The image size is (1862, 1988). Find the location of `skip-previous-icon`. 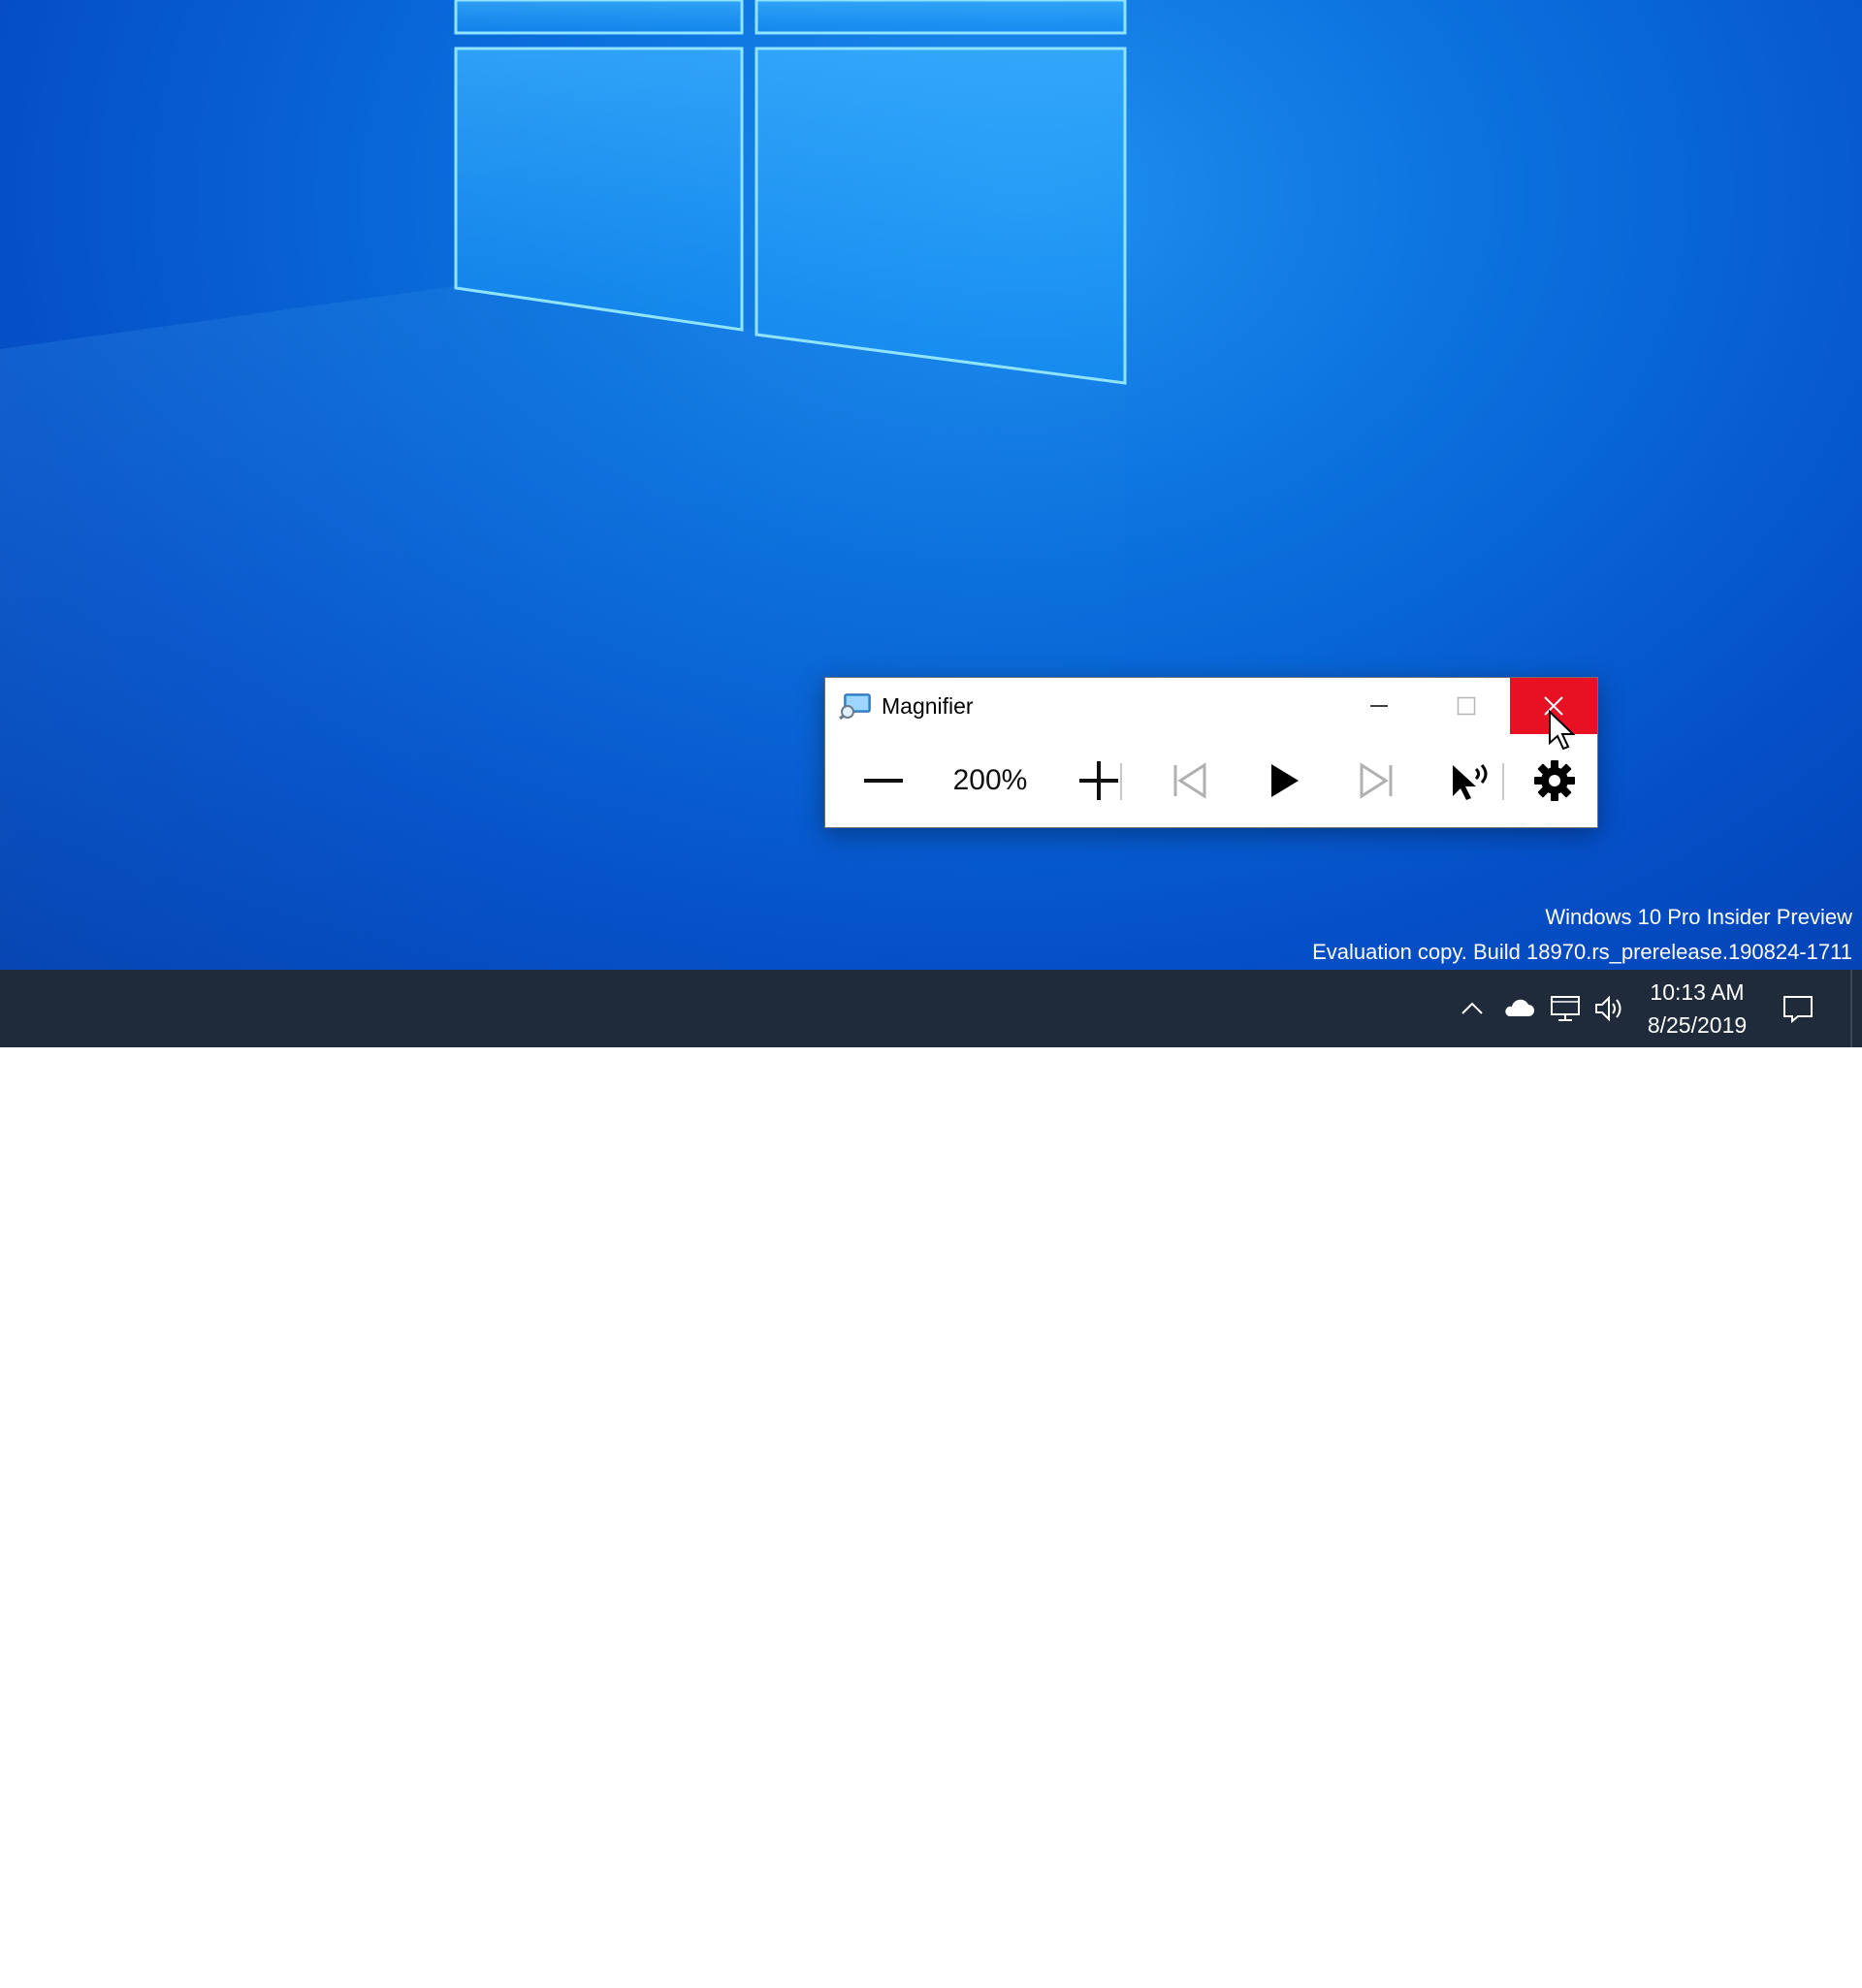

skip-previous-icon is located at coordinates (1190, 780).